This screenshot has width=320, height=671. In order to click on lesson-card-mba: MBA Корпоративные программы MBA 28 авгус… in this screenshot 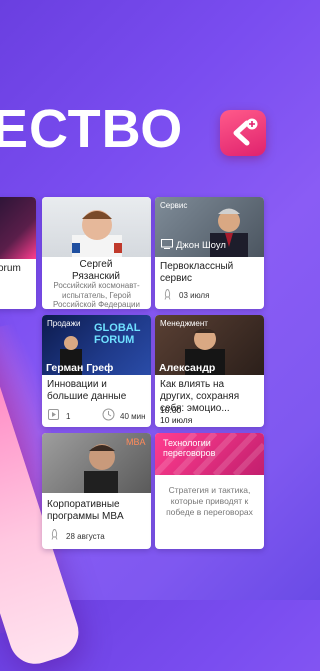, I will do `click(96, 491)`.